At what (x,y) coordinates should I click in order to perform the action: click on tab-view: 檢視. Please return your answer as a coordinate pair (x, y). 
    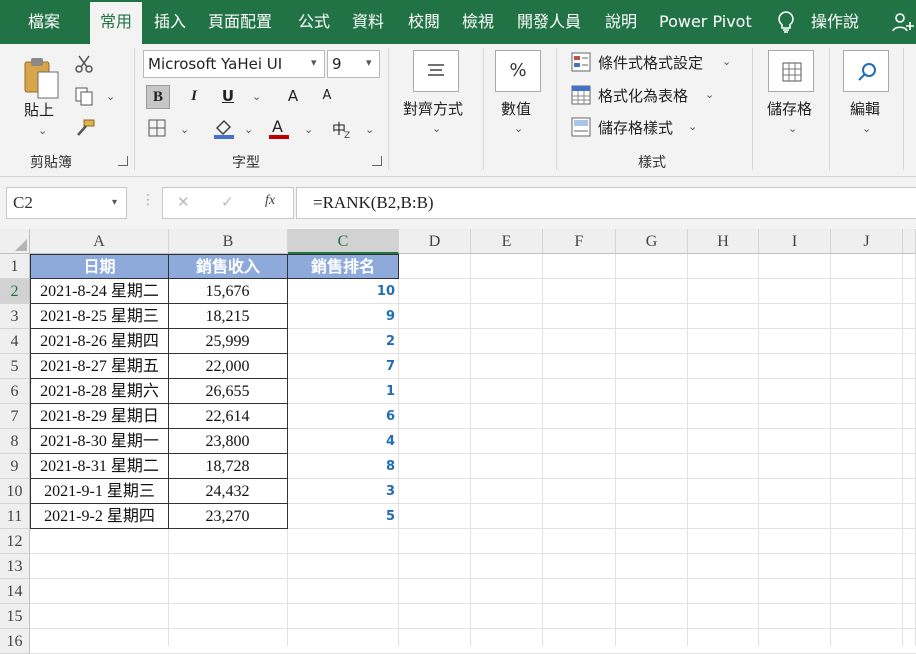
    Looking at the image, I should click on (478, 22).